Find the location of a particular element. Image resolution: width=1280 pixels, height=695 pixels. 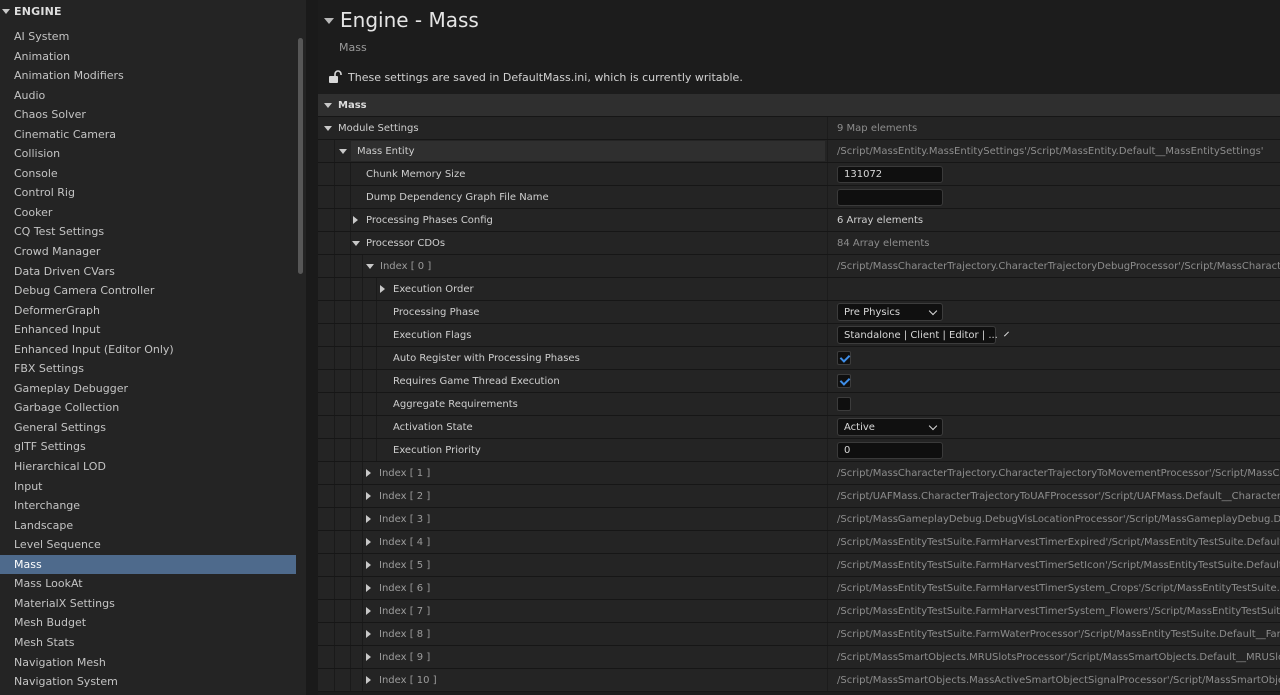

sidebar-item-cinematic-camera: Cinematic Camera is located at coordinates (148, 135).